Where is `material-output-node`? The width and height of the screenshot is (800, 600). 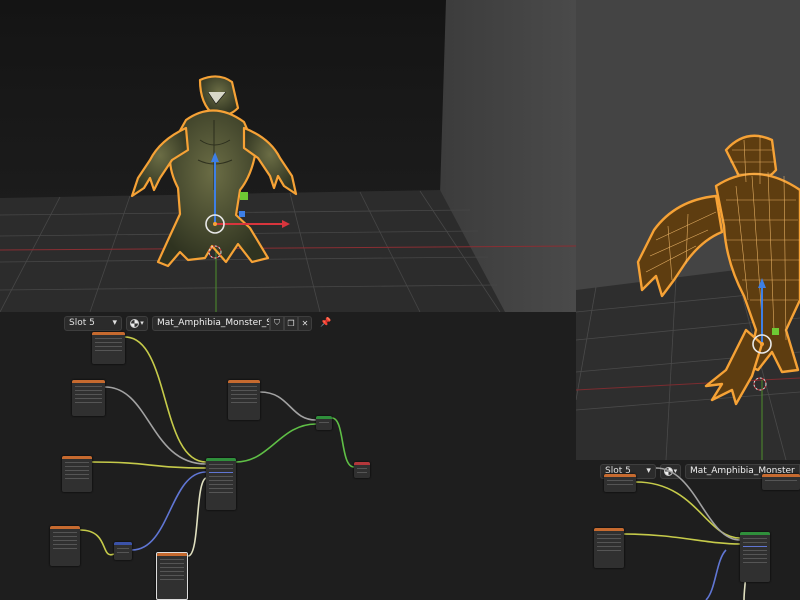
material-output-node is located at coordinates (362, 470).